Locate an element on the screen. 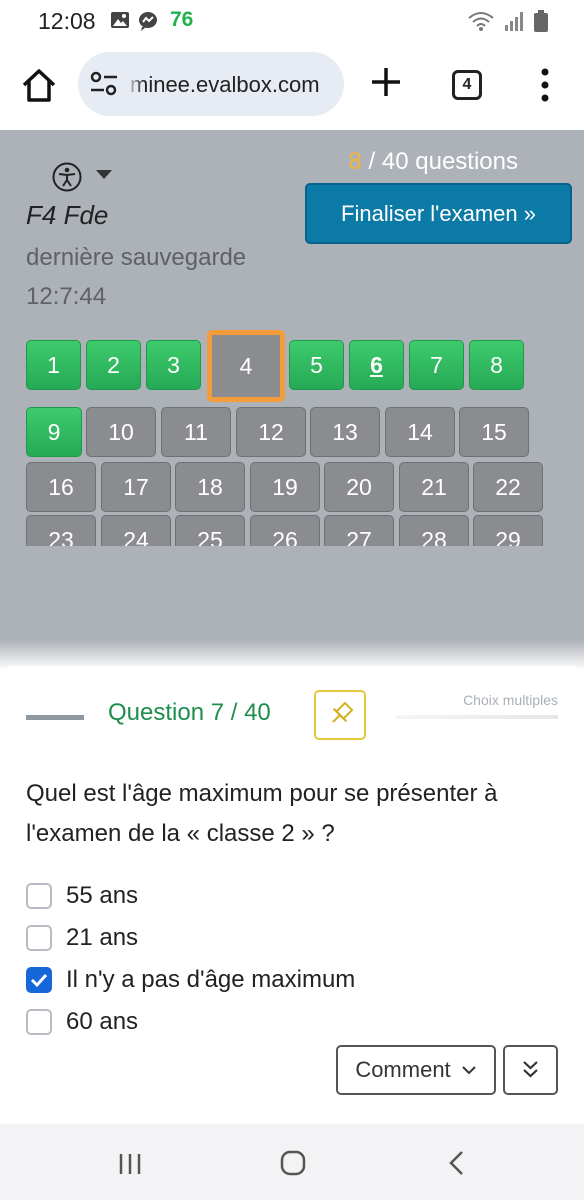  question-nav-17: 17 is located at coordinates (136, 487).